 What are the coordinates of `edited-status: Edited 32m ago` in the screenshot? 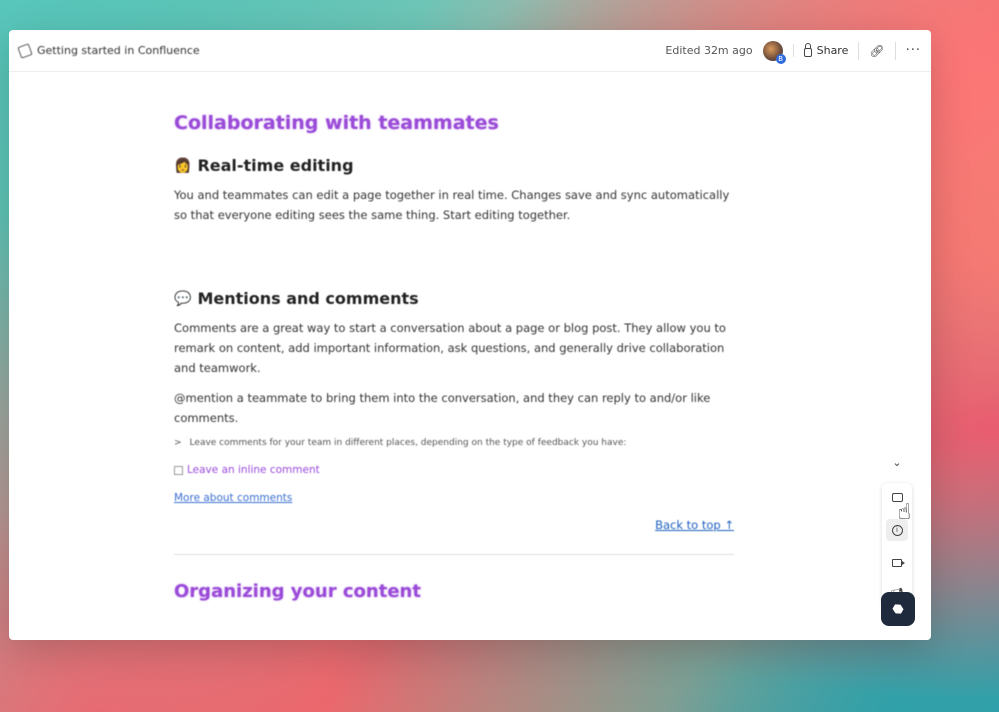 It's located at (708, 50).